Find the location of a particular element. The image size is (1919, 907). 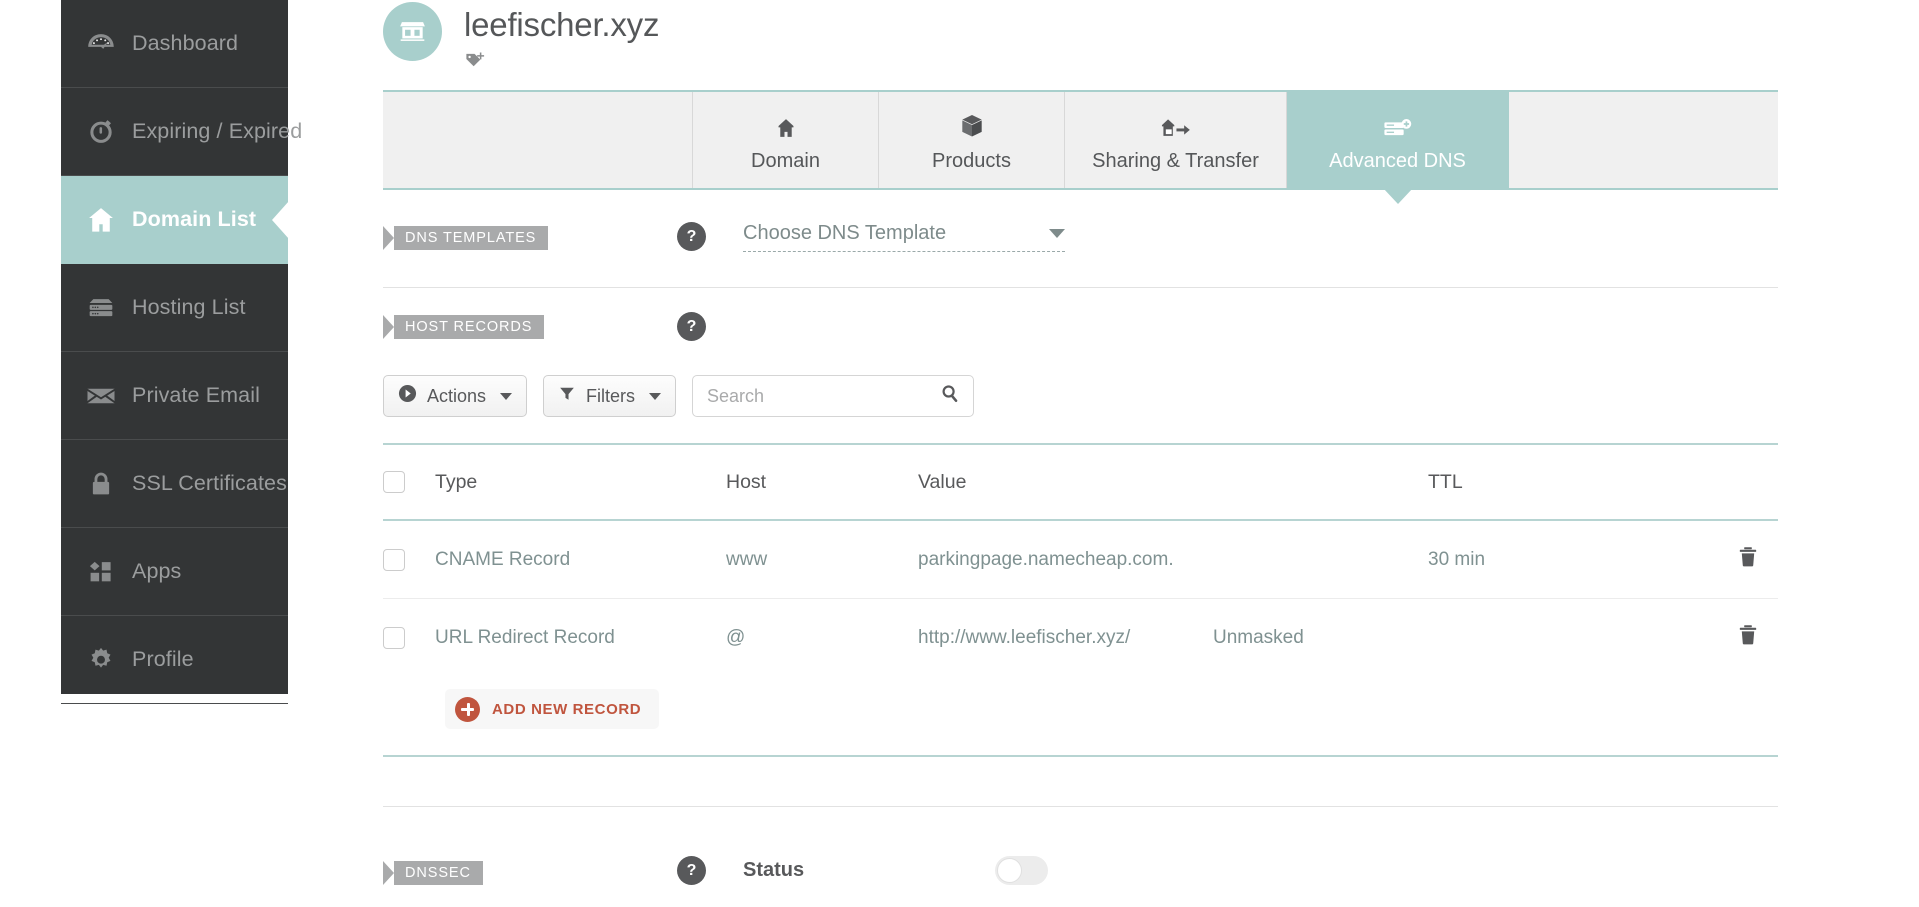

search-icon is located at coordinates (950, 396).